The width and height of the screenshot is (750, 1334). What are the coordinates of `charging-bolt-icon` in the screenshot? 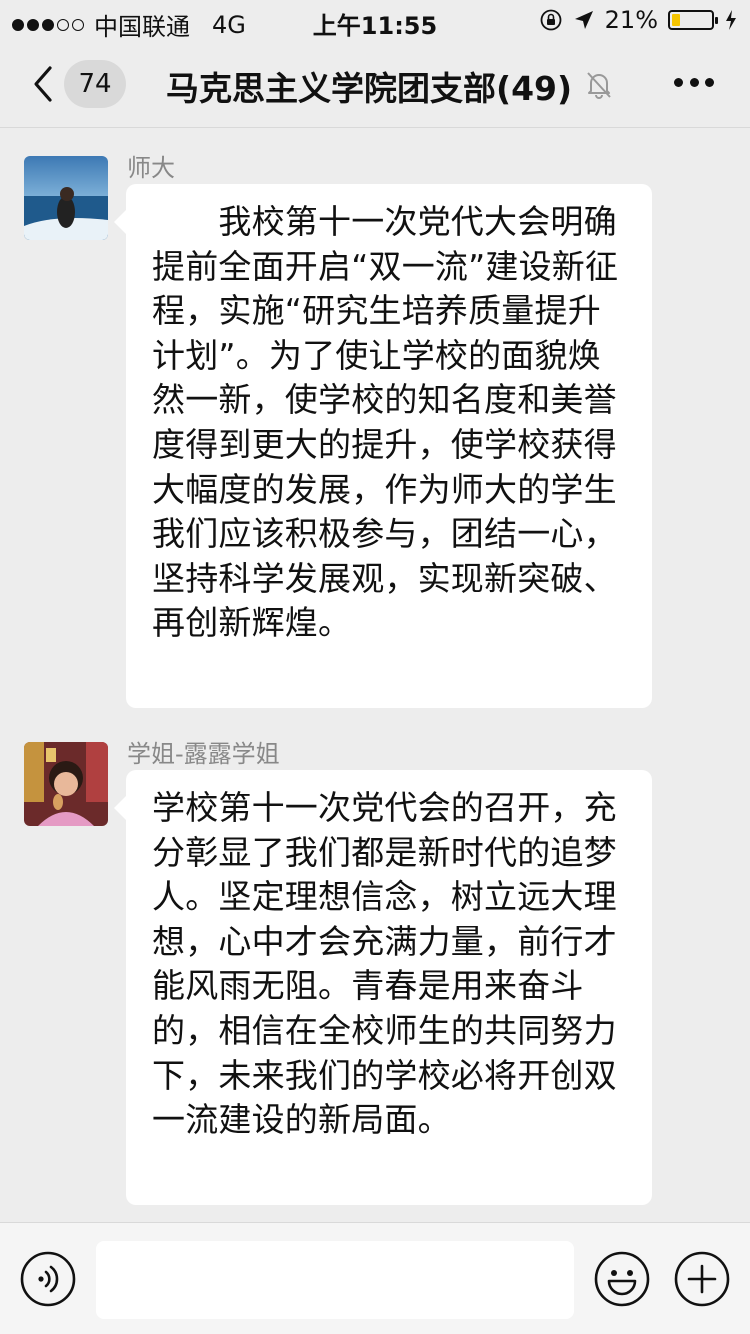 It's located at (731, 20).